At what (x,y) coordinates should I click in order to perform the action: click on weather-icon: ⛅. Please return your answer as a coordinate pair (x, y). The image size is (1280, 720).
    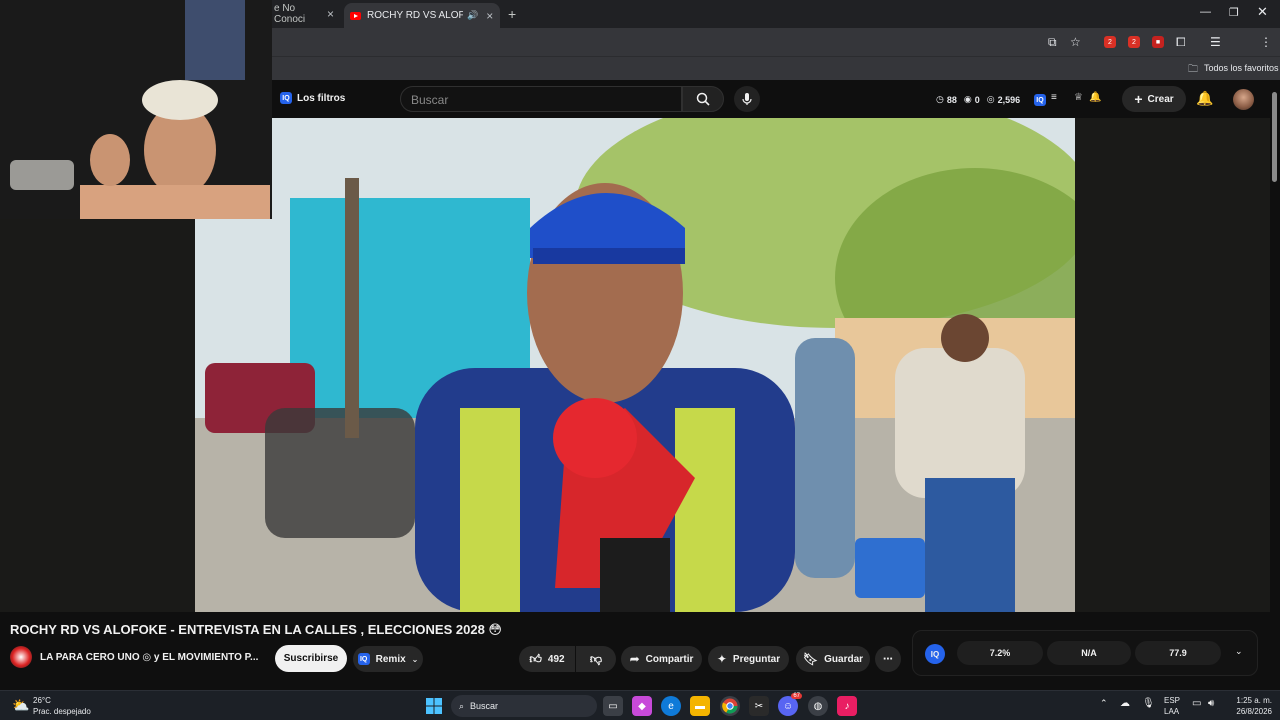
    Looking at the image, I should click on (20, 705).